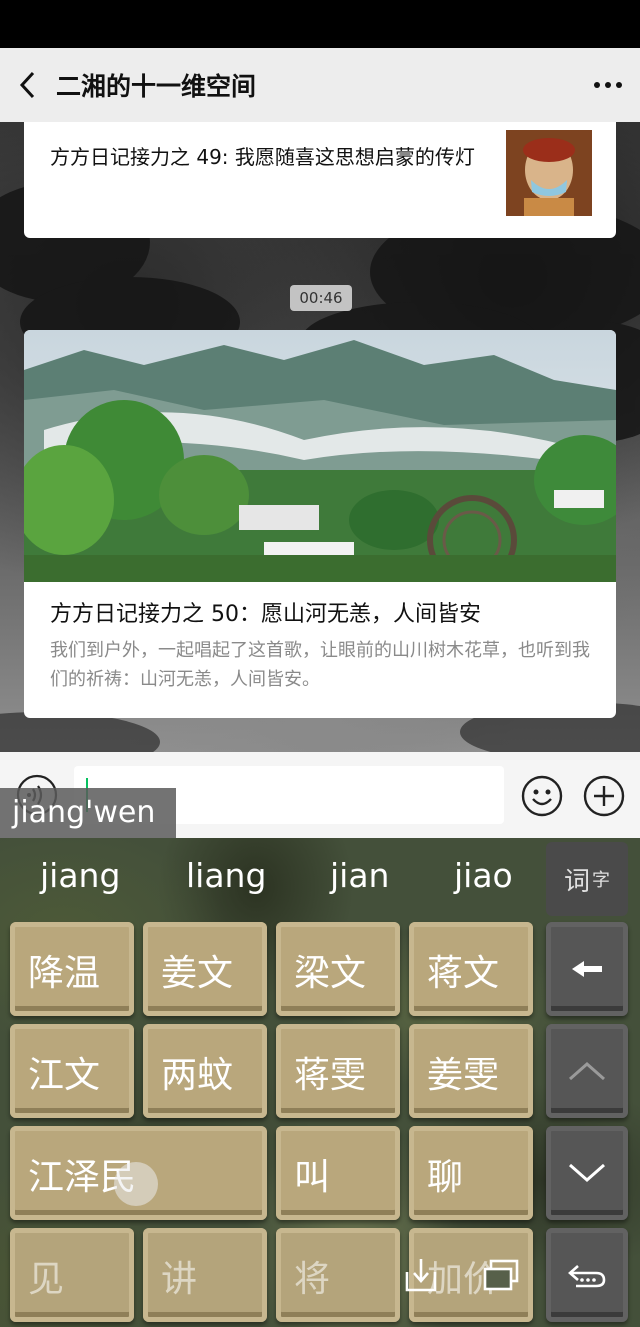 The width and height of the screenshot is (640, 1327). What do you see at coordinates (205, 1071) in the screenshot?
I see `candidate-key: 两蚊` at bounding box center [205, 1071].